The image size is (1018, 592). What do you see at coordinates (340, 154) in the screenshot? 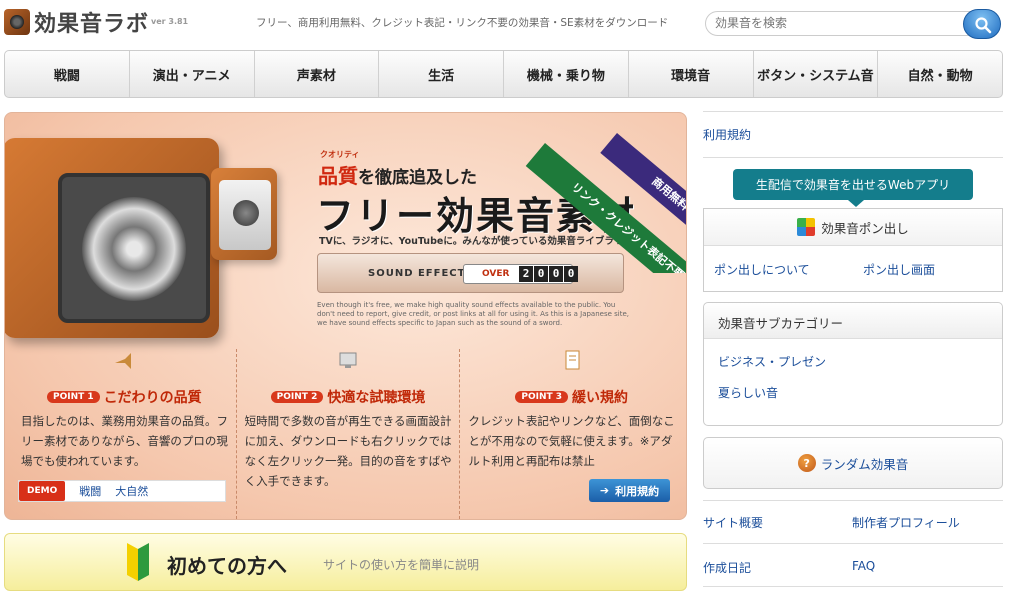
I see `quality-ruby: クオリティ` at bounding box center [340, 154].